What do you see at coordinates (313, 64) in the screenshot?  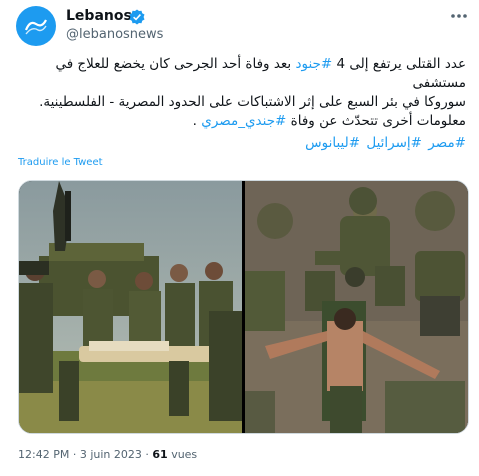 I see `hashtag-link: #جنود` at bounding box center [313, 64].